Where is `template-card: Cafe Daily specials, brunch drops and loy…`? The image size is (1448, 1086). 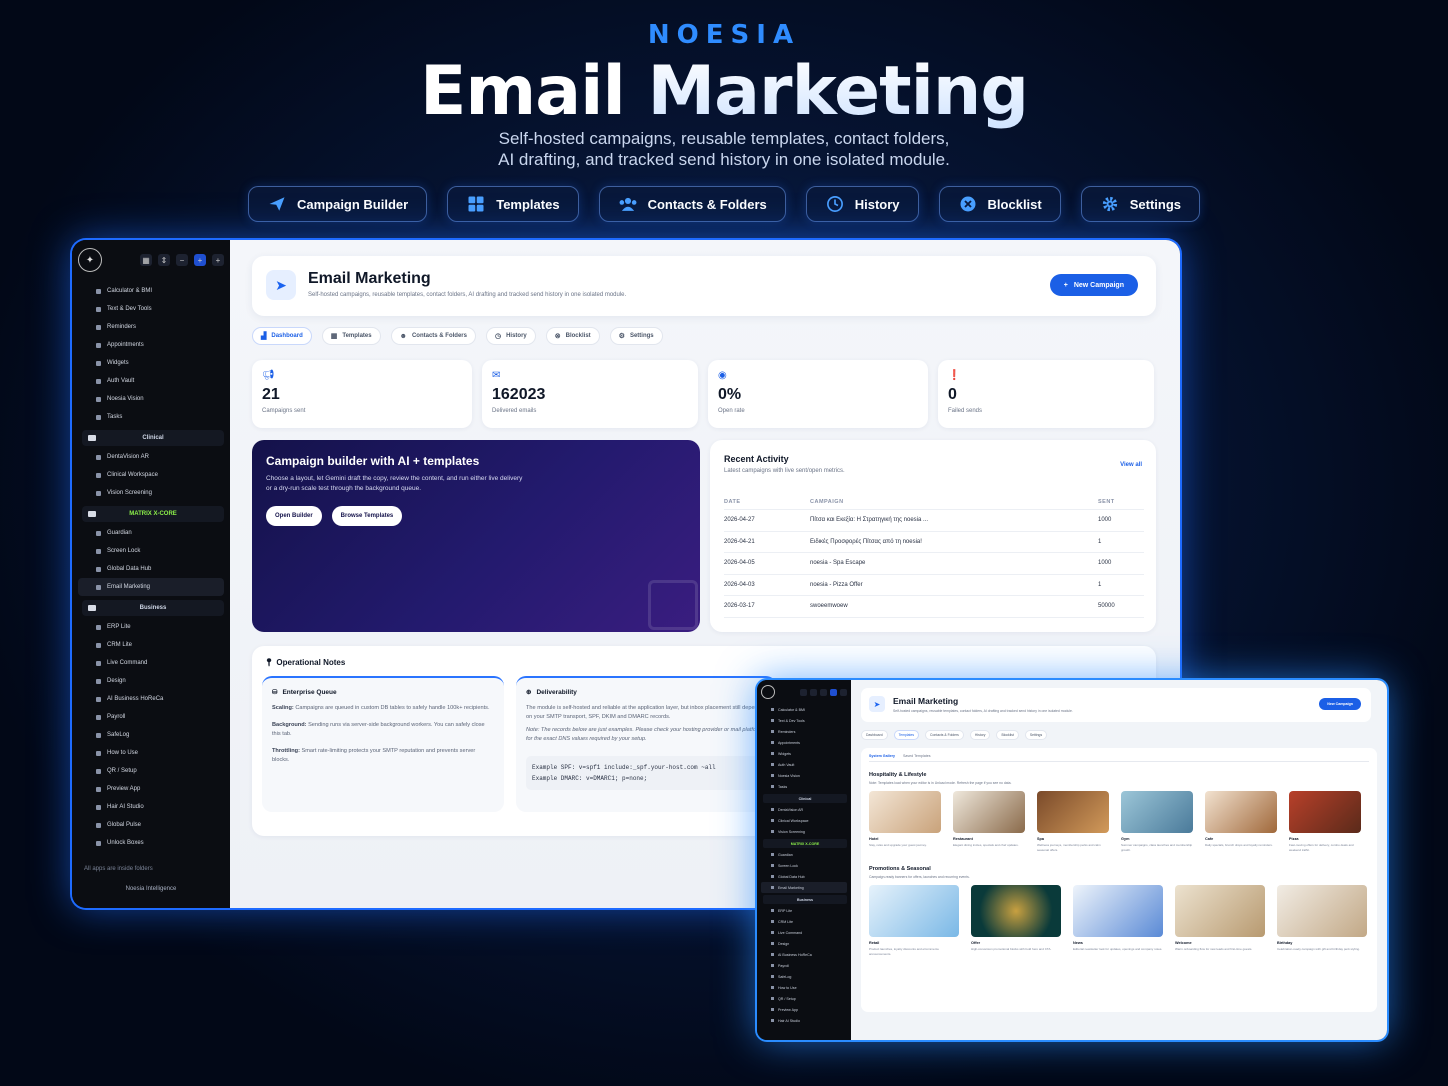
template-card: Cafe Daily specials, brunch drops and loy… is located at coordinates (1241, 821).